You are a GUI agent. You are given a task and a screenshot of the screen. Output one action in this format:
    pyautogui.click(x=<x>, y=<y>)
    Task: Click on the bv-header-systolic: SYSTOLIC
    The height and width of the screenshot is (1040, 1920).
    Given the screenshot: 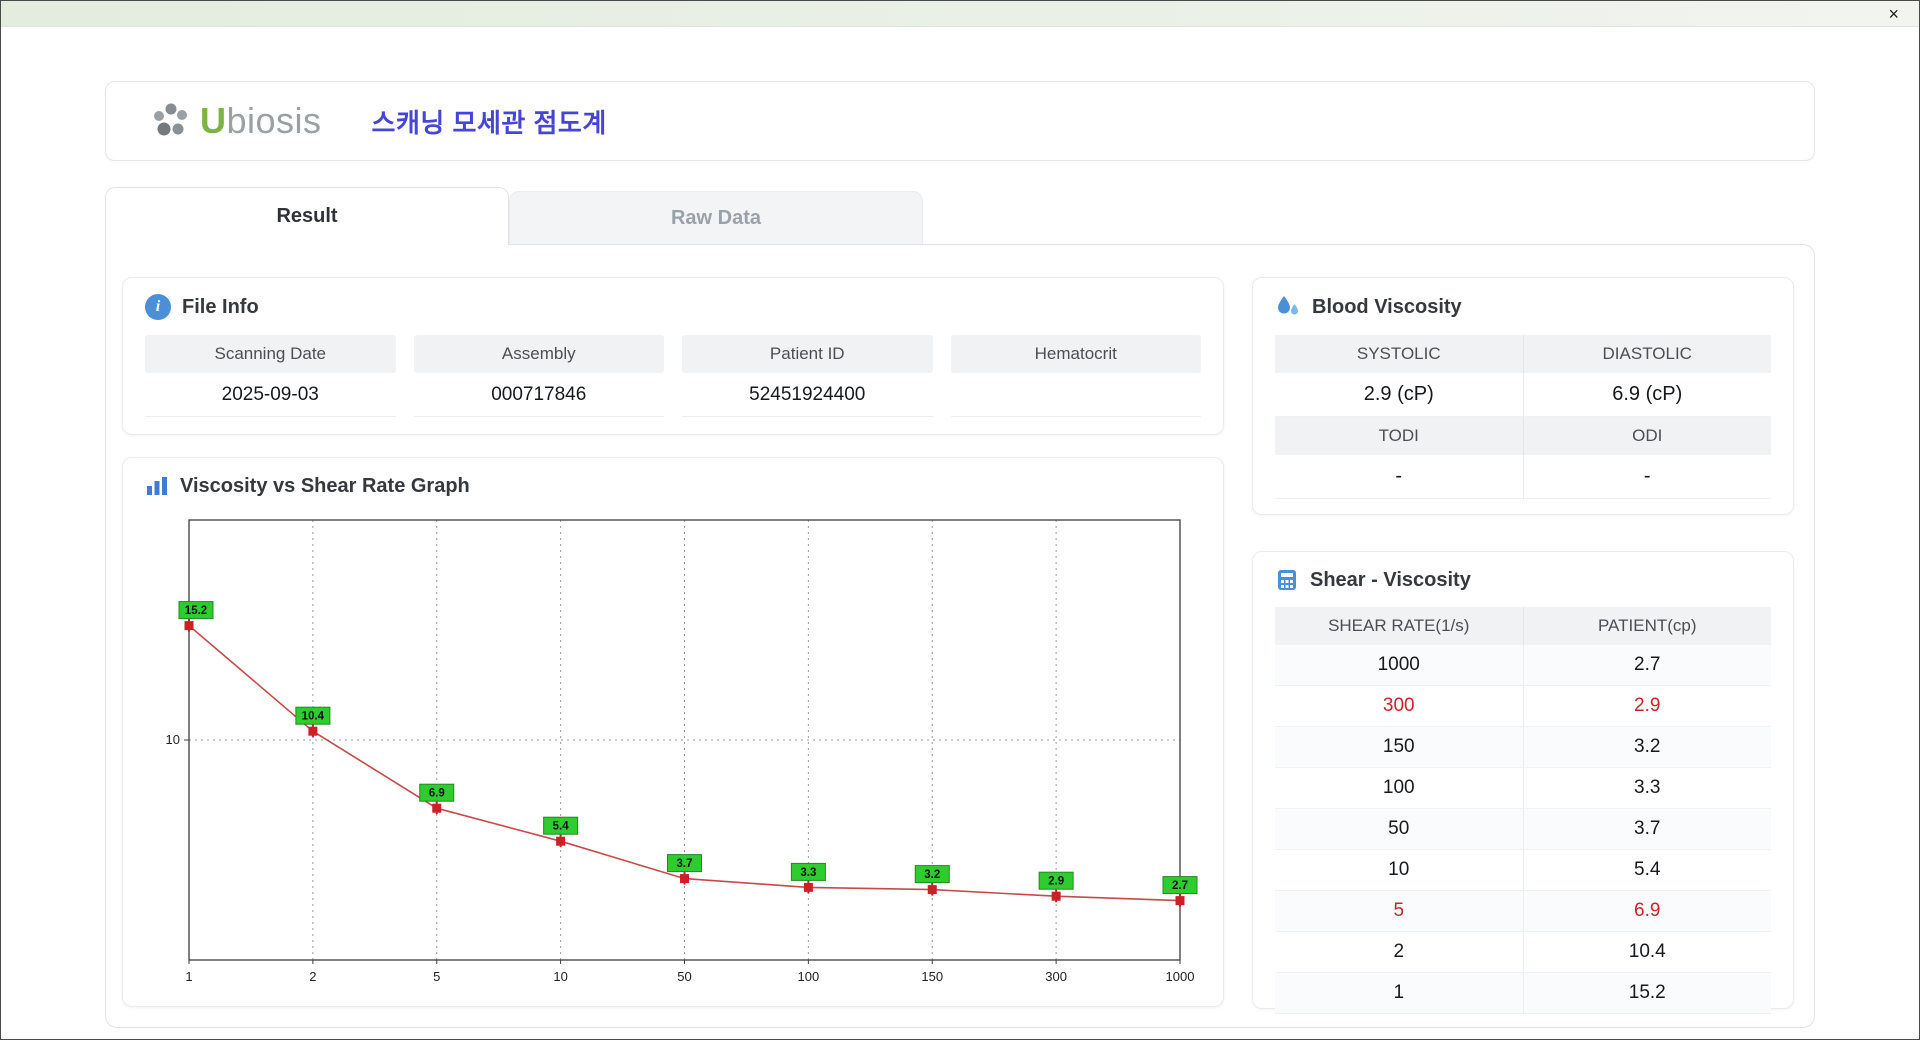 What is the action you would take?
    pyautogui.click(x=1399, y=354)
    